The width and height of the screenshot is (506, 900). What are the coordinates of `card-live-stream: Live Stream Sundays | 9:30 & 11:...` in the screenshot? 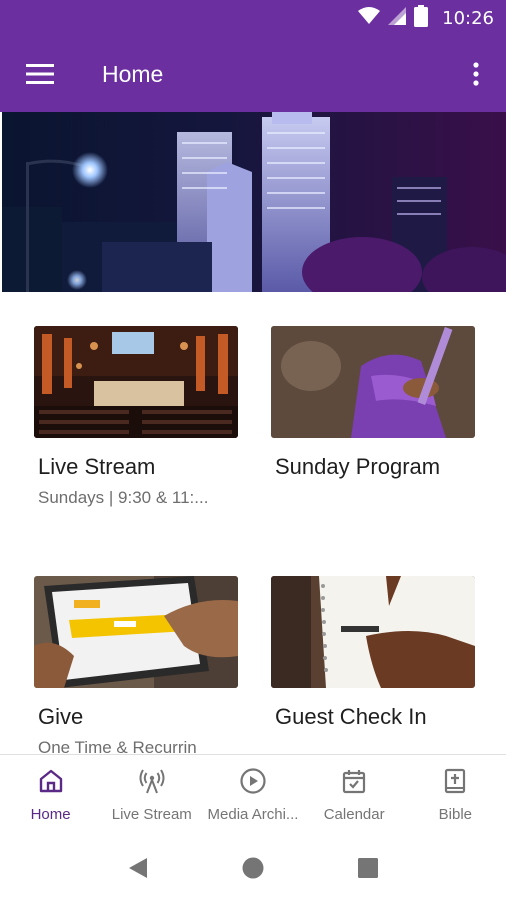 It's located at (136, 417).